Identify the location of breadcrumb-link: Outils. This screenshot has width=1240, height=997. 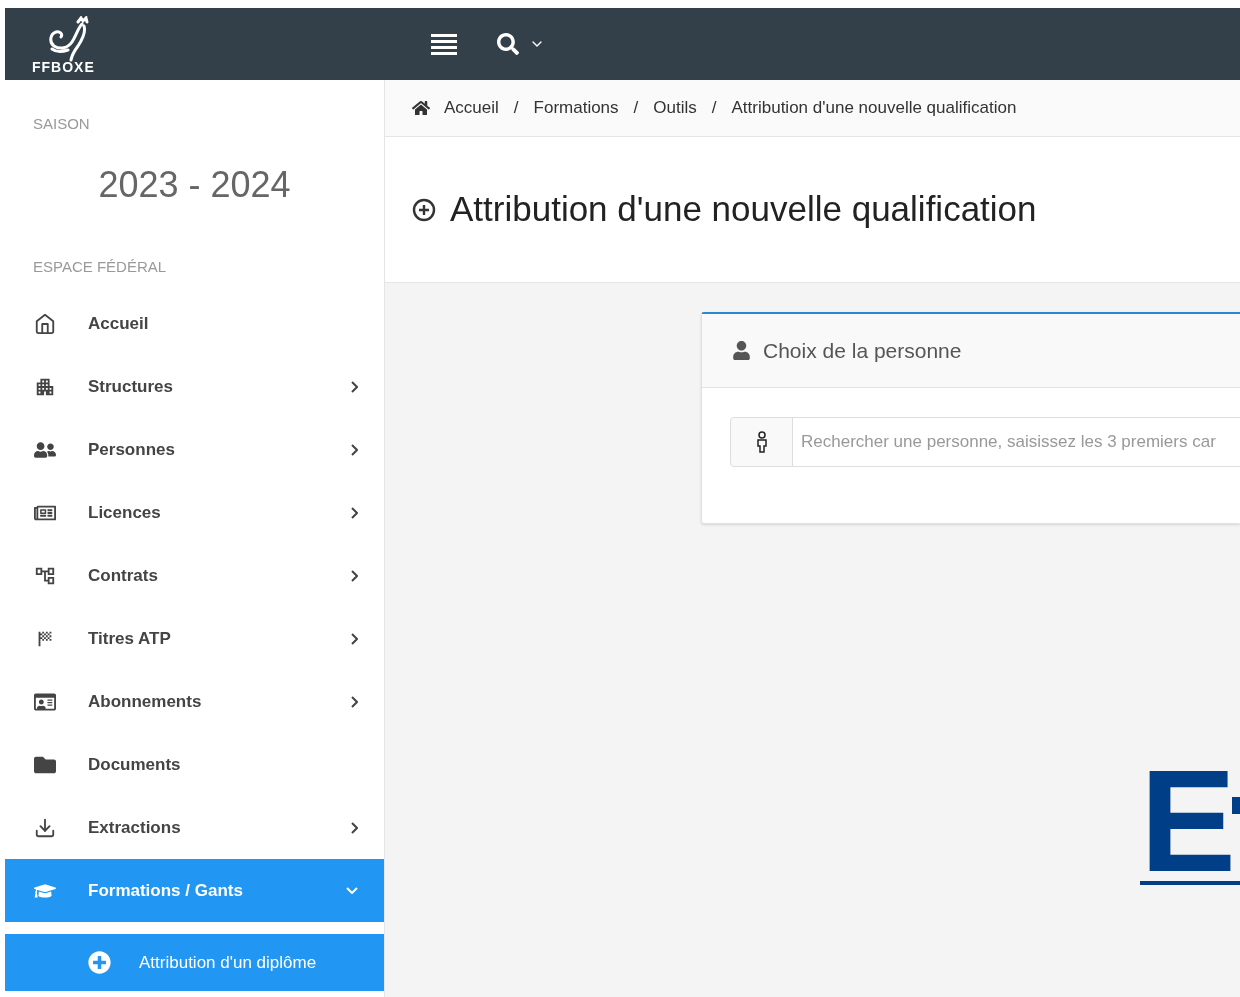
(675, 108).